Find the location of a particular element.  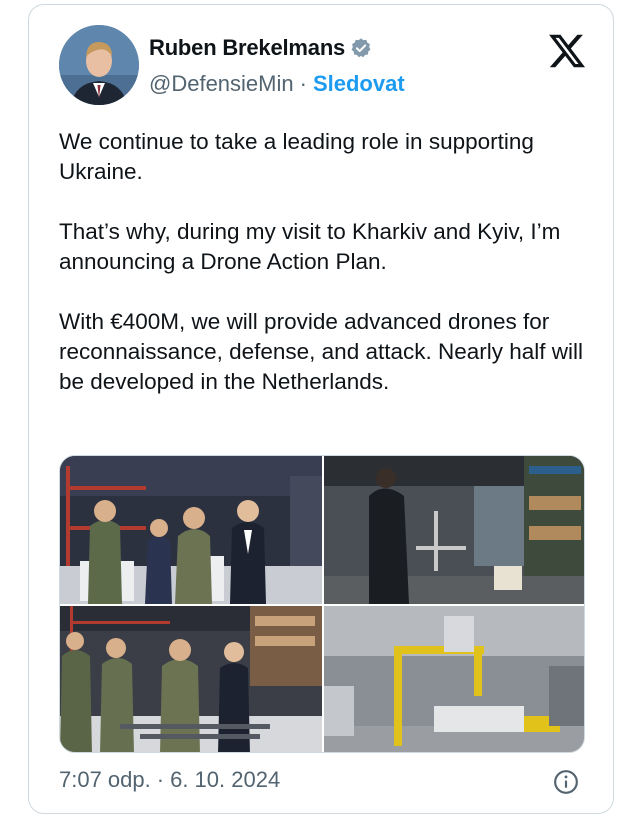

info-icon is located at coordinates (566, 782).